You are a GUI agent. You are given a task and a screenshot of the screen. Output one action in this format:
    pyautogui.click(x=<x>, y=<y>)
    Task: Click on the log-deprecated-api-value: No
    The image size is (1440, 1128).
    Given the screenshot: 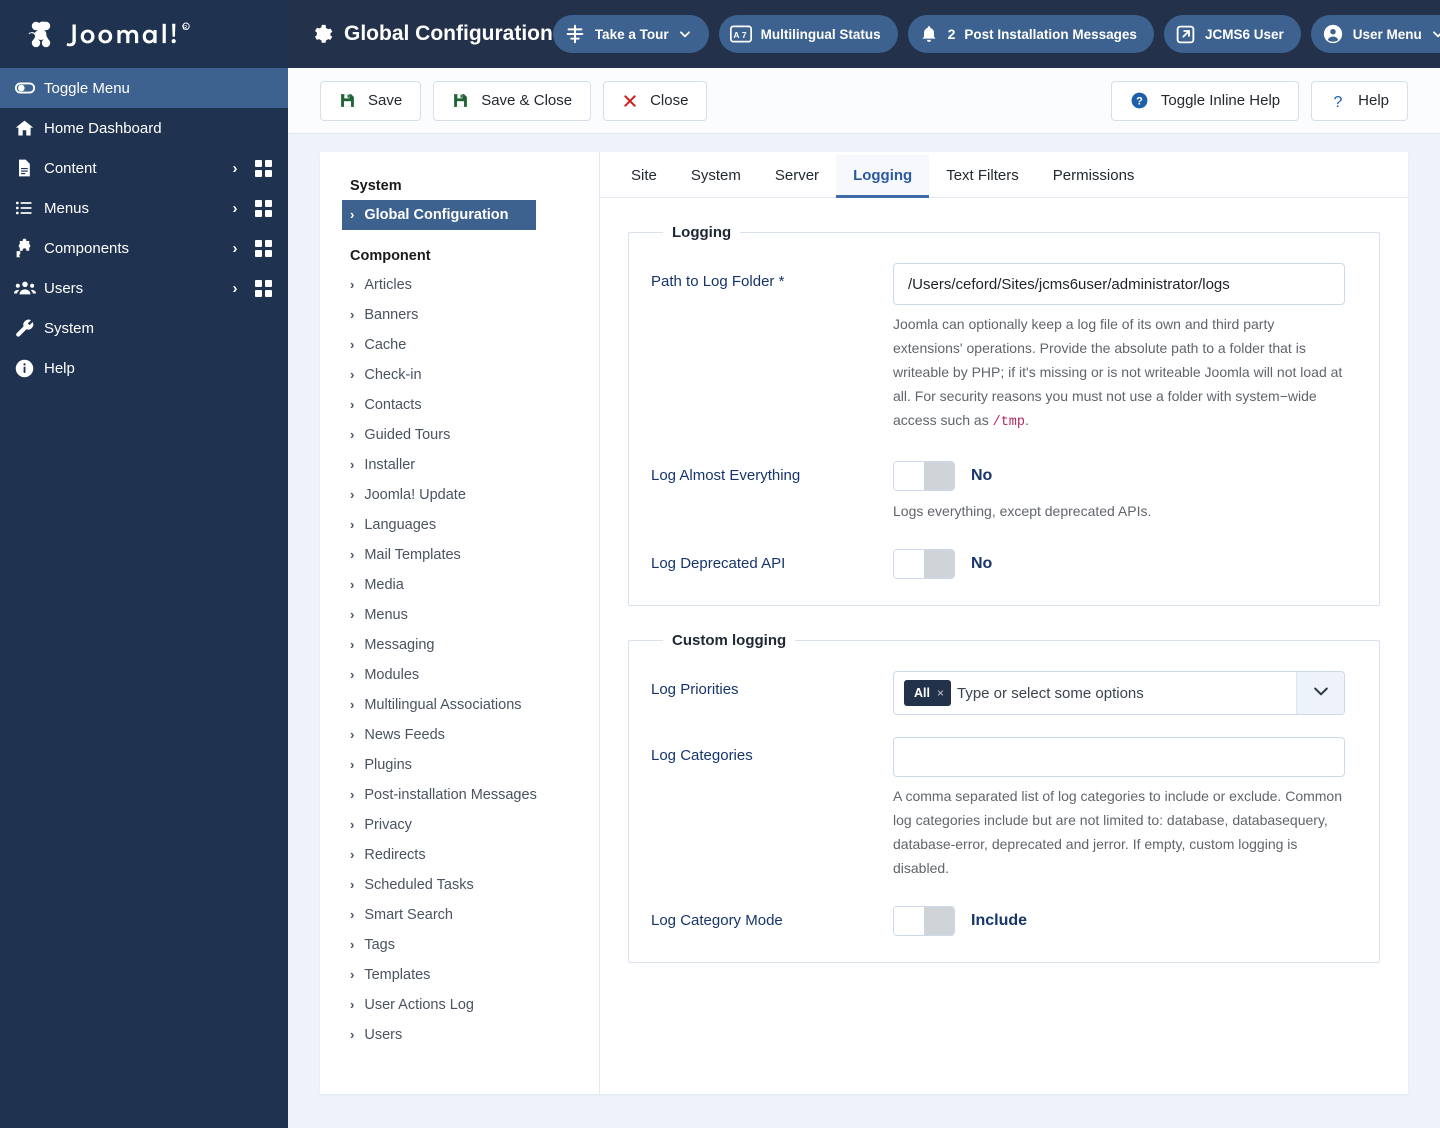 What is the action you would take?
    pyautogui.click(x=982, y=563)
    